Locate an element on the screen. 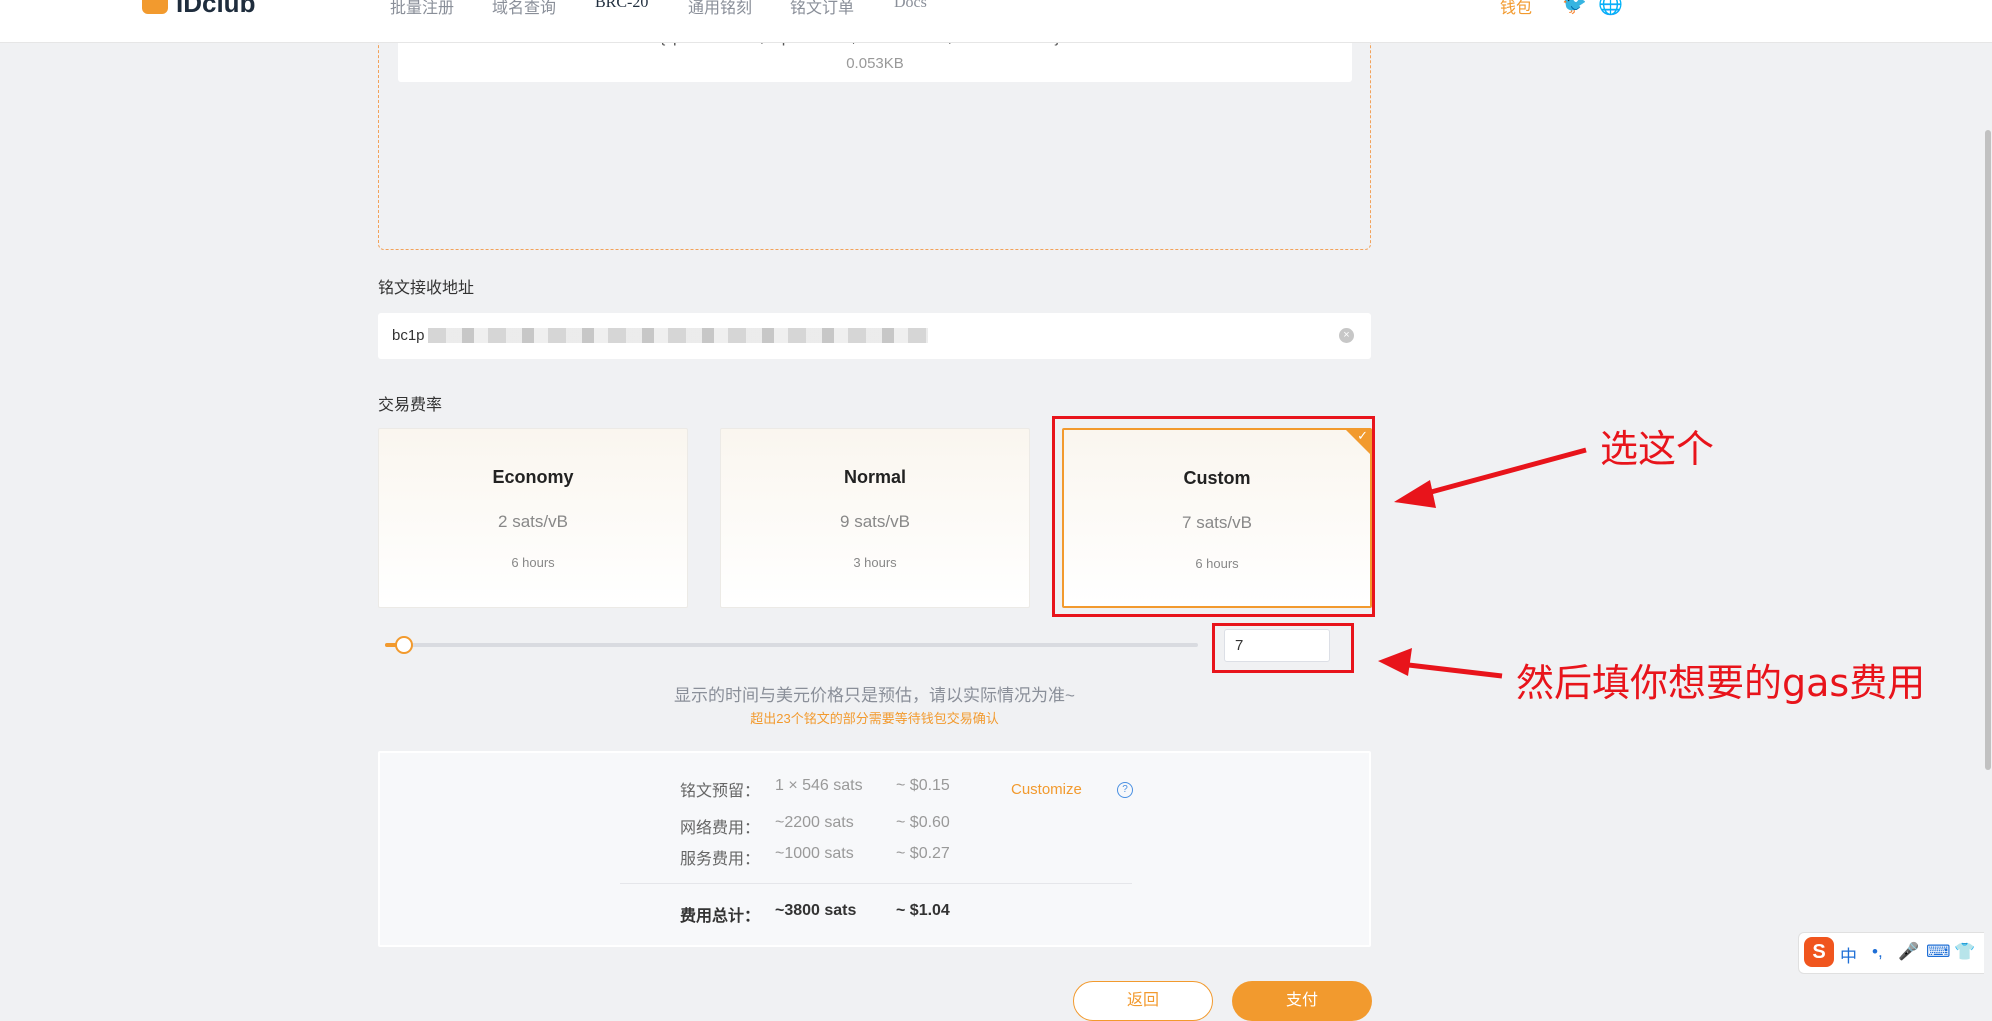 The width and height of the screenshot is (1992, 1021). arrow-to-custom is located at coordinates (1490, 477).